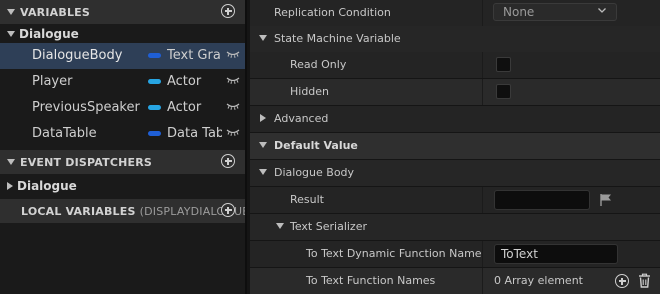  Describe the element at coordinates (314, 172) in the screenshot. I see `dialogue-body-label: Dialogue Body` at that location.